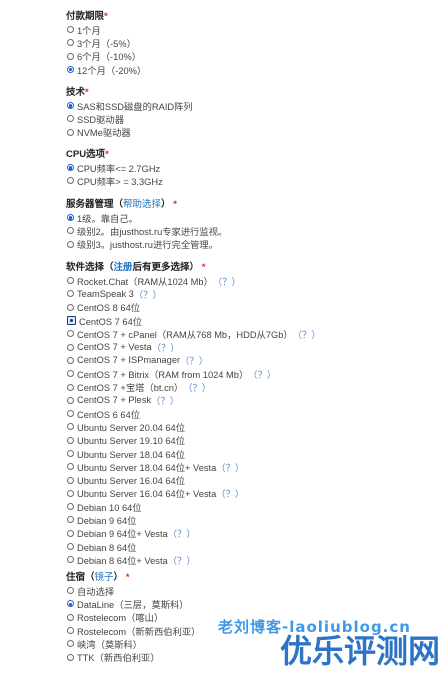 This screenshot has width=441, height=673. What do you see at coordinates (251, 118) in the screenshot?
I see `tech-option: SSD驱动器` at bounding box center [251, 118].